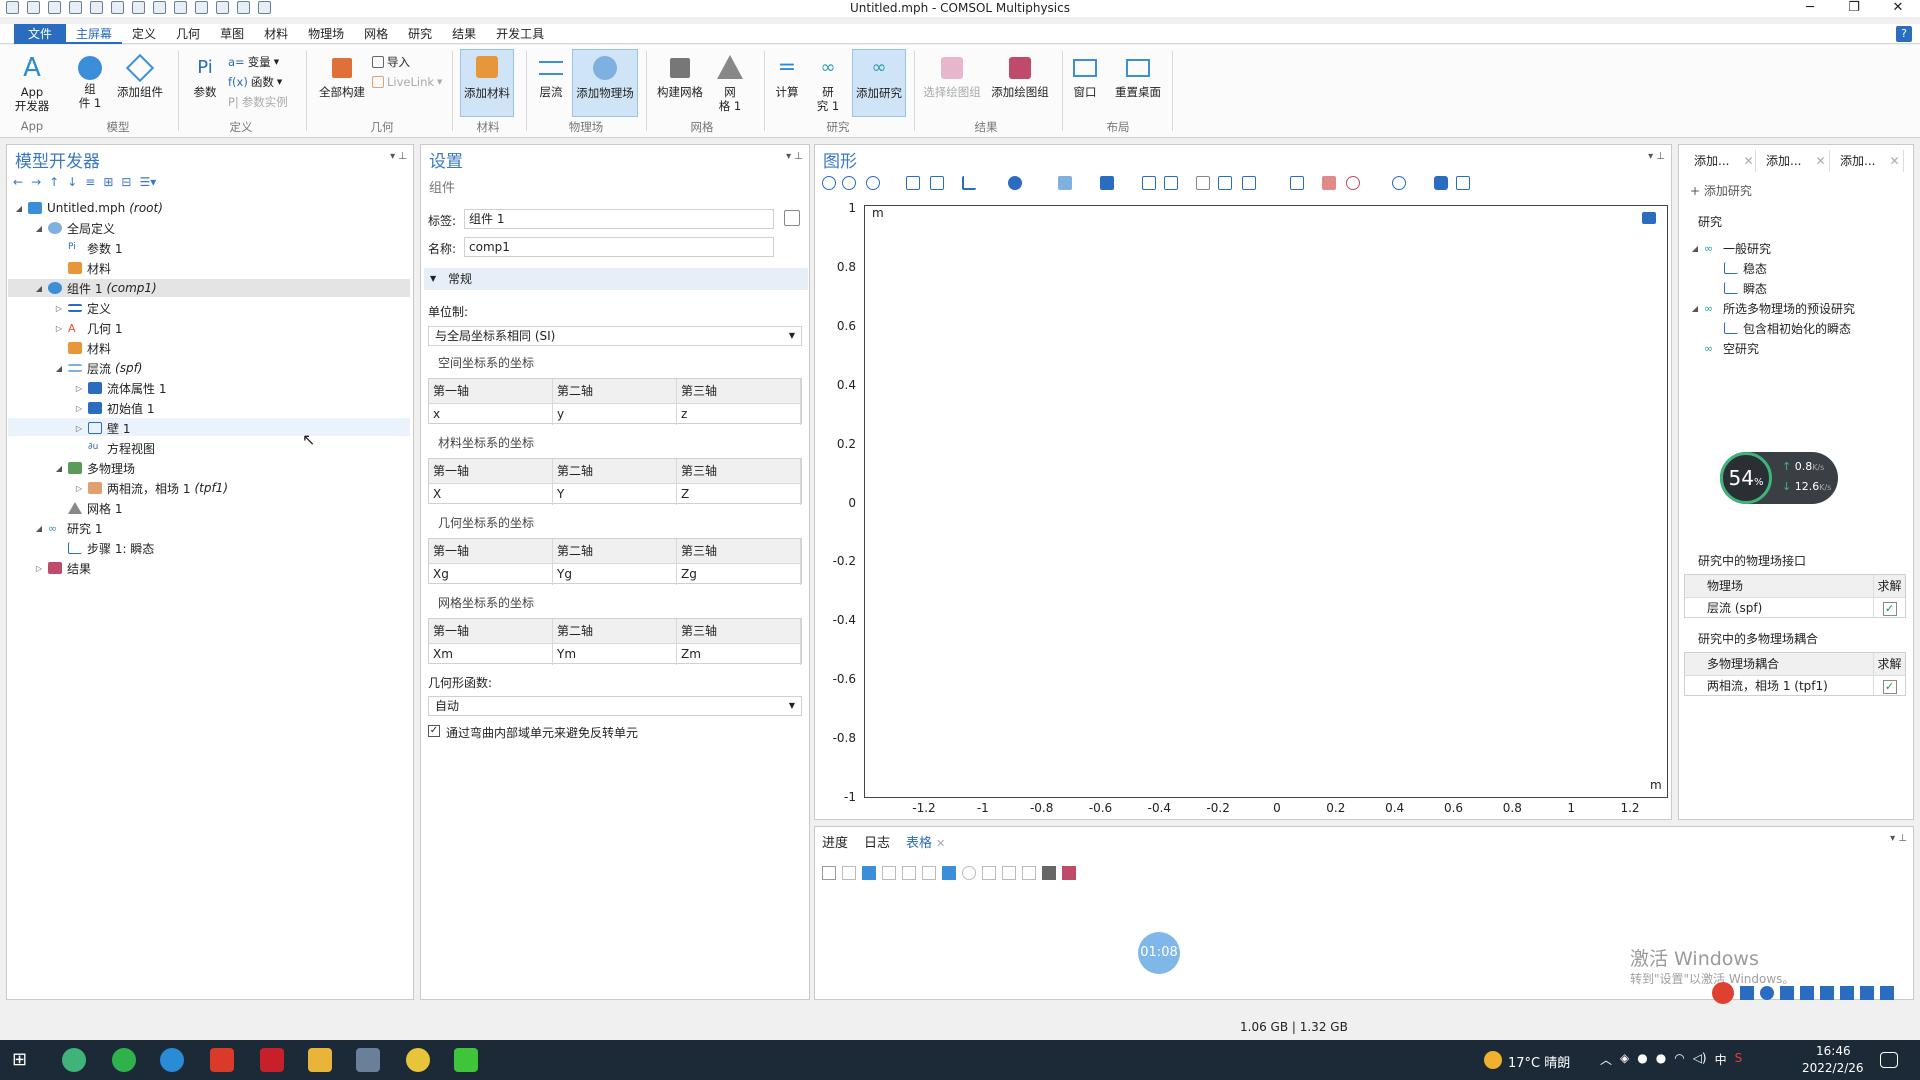  What do you see at coordinates (739, 494) in the screenshot?
I see `material-coord-3: Z` at bounding box center [739, 494].